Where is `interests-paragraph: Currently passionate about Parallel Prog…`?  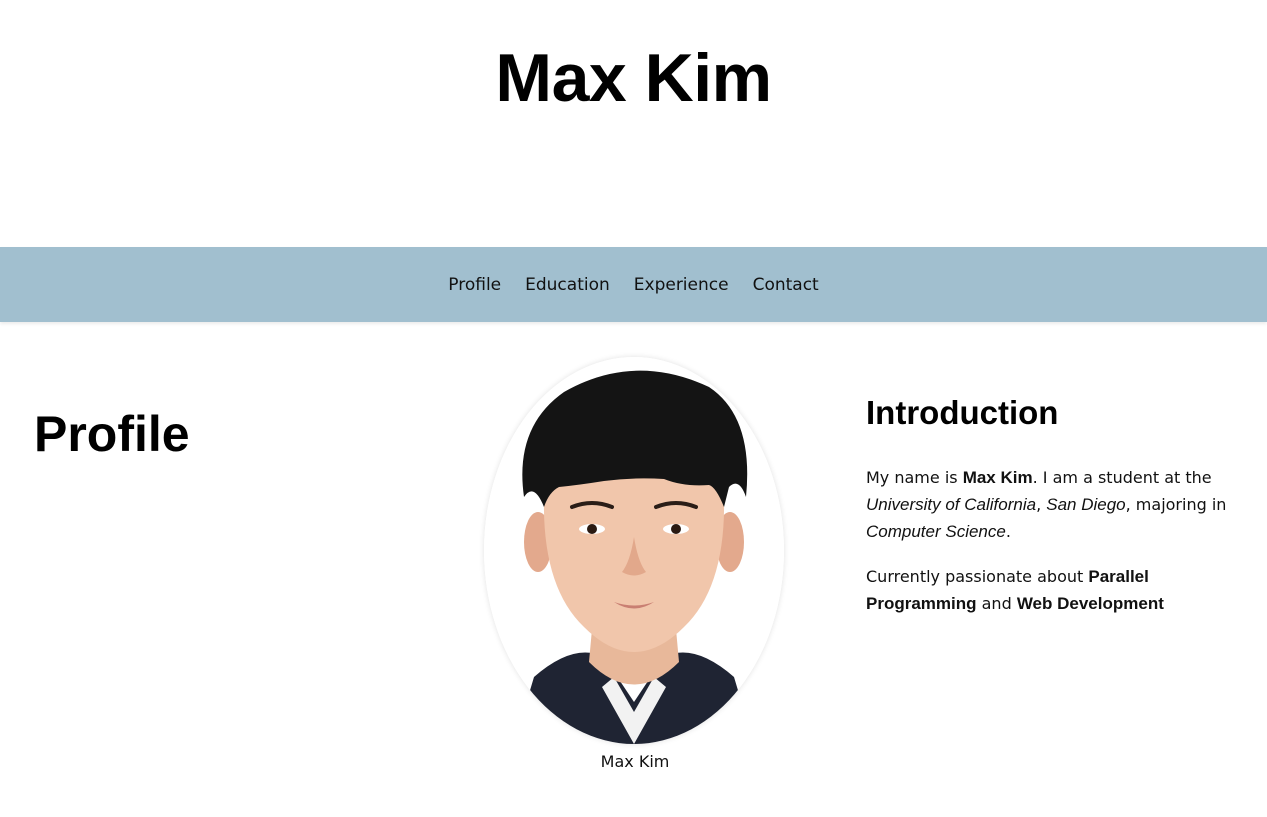
interests-paragraph: Currently passionate about Parallel Prog… is located at coordinates (1015, 590).